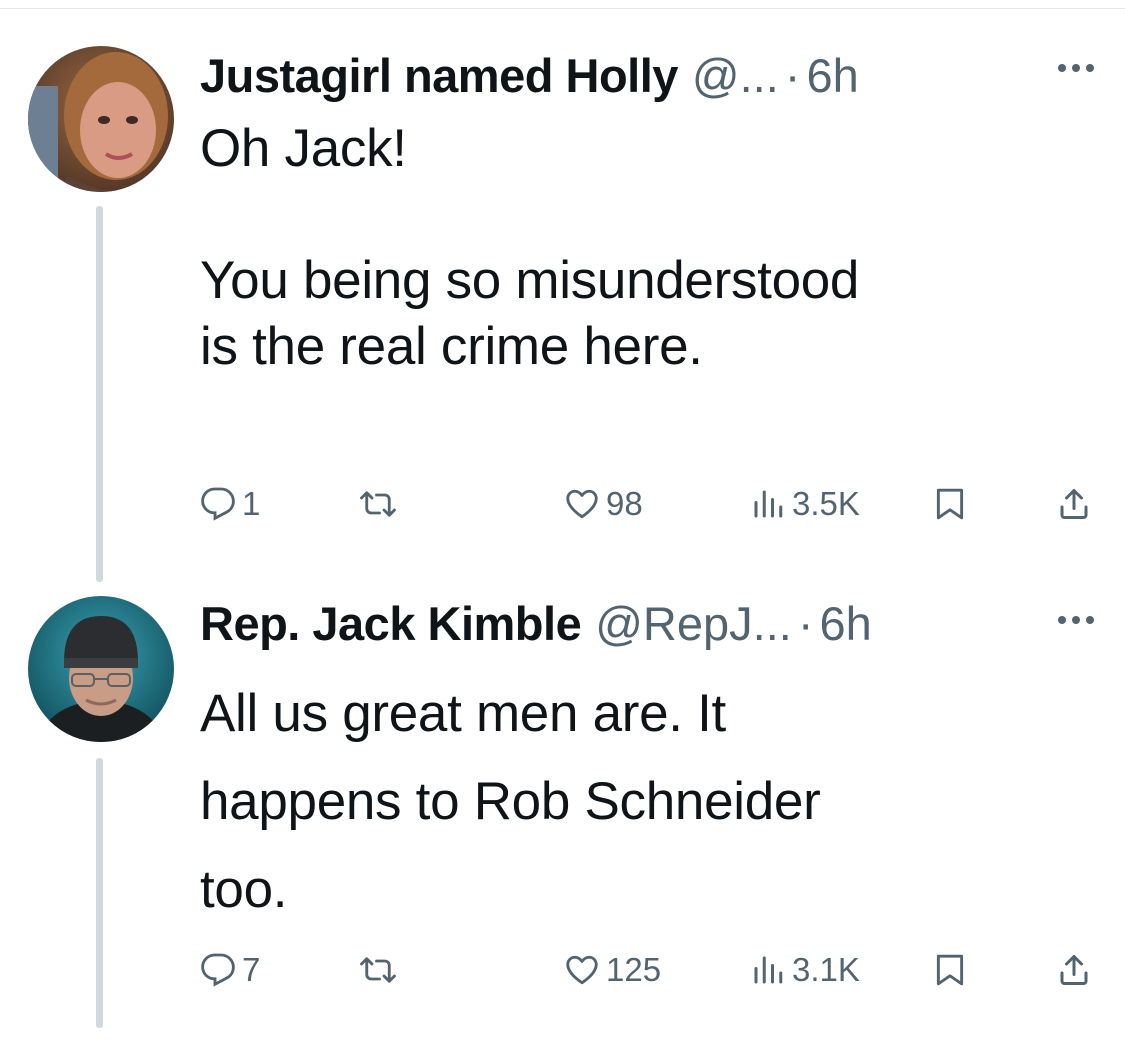 This screenshot has width=1125, height=1044. What do you see at coordinates (826, 969) in the screenshot?
I see `views-count: 3.1K` at bounding box center [826, 969].